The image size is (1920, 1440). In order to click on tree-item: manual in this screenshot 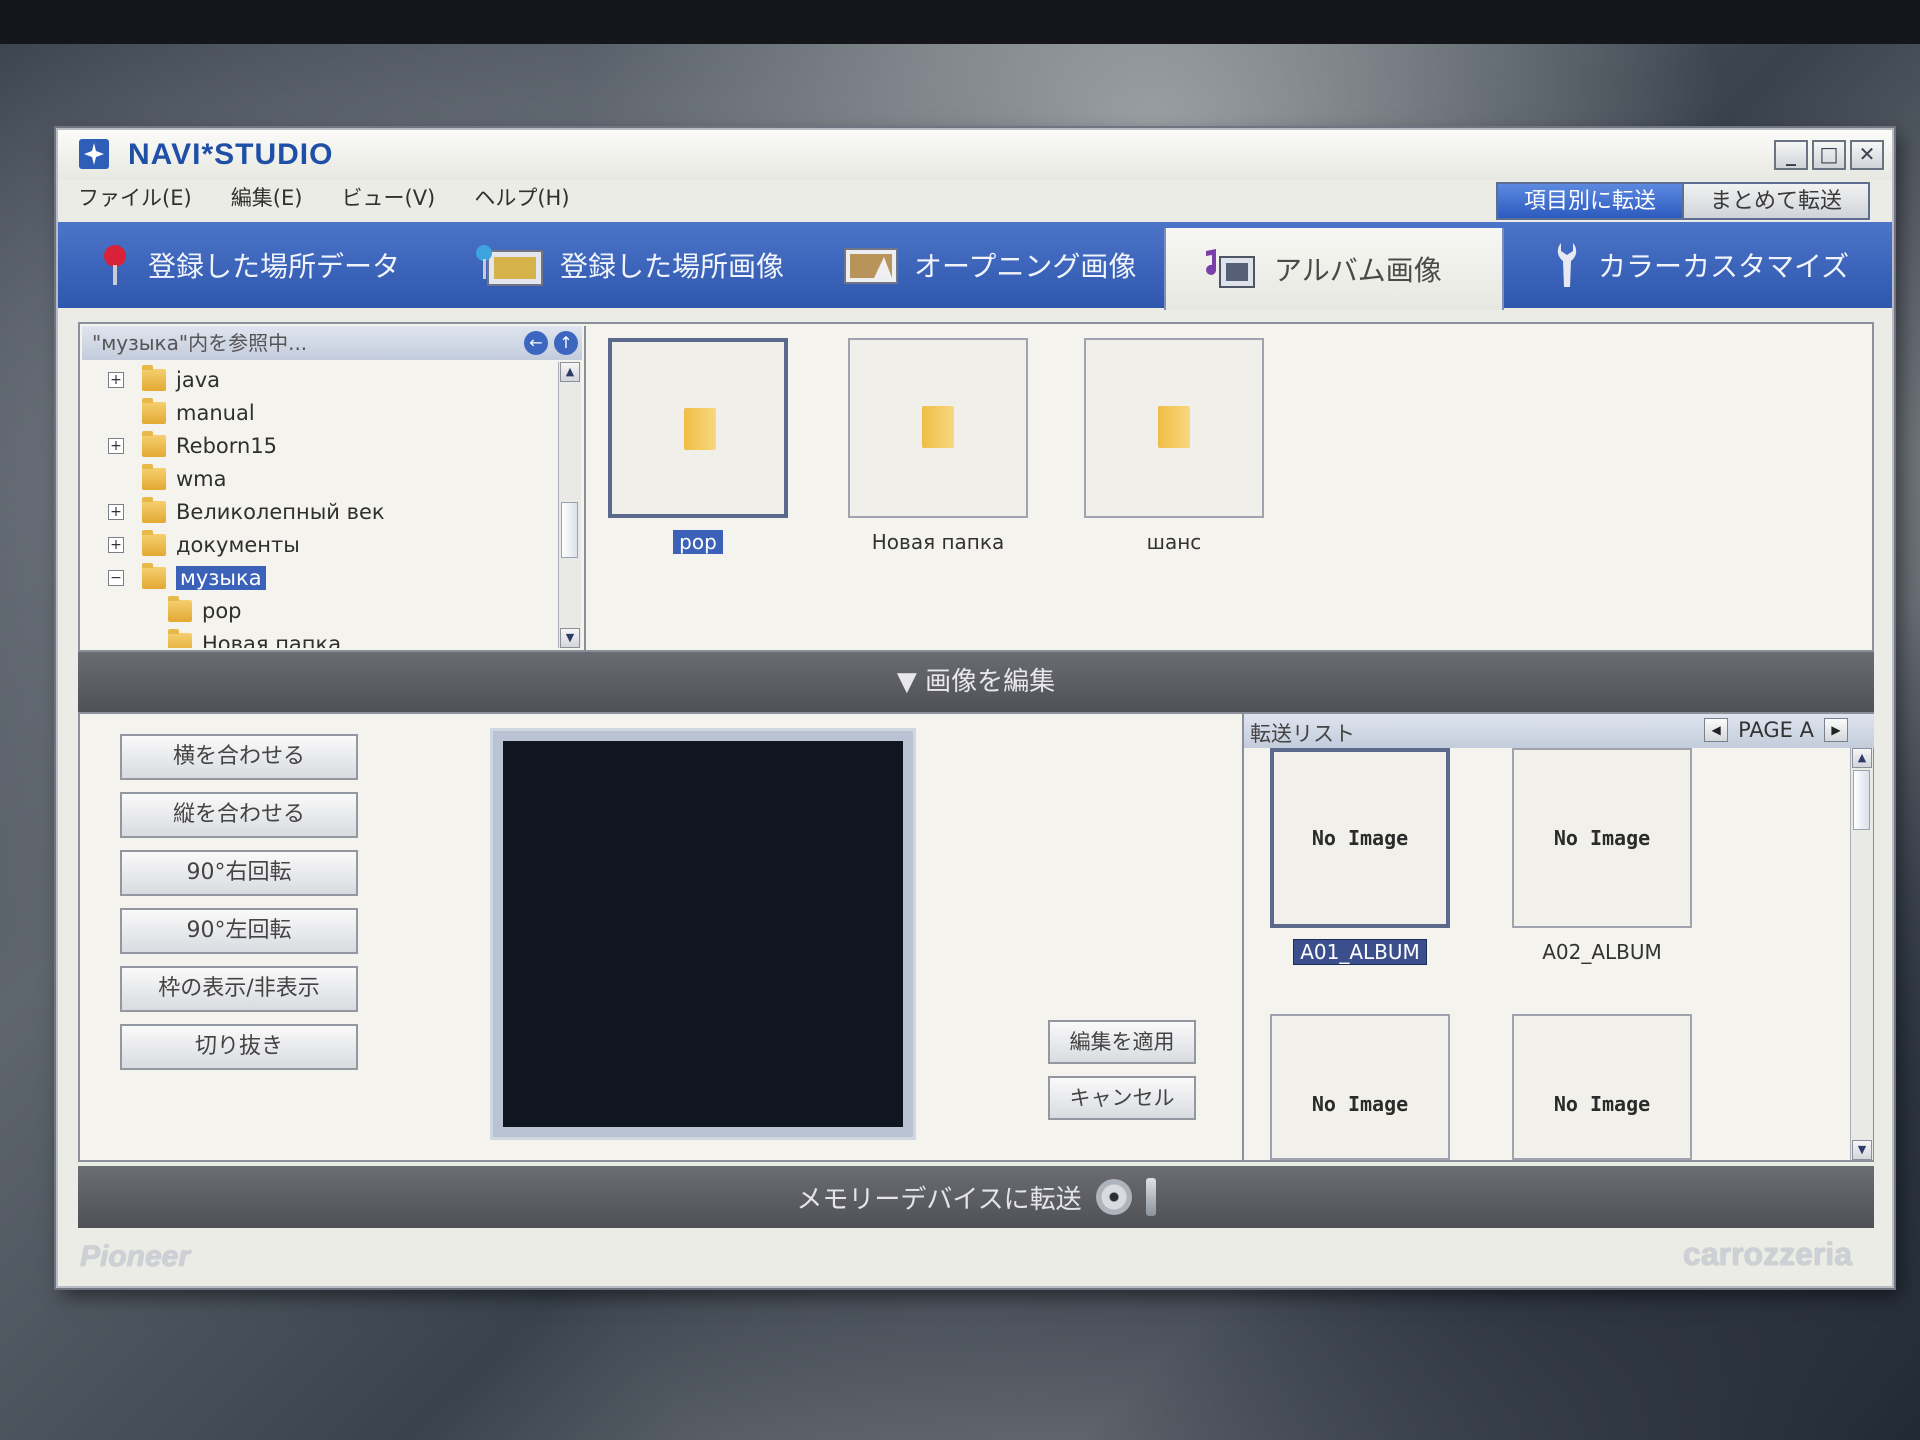, I will do `click(181, 413)`.